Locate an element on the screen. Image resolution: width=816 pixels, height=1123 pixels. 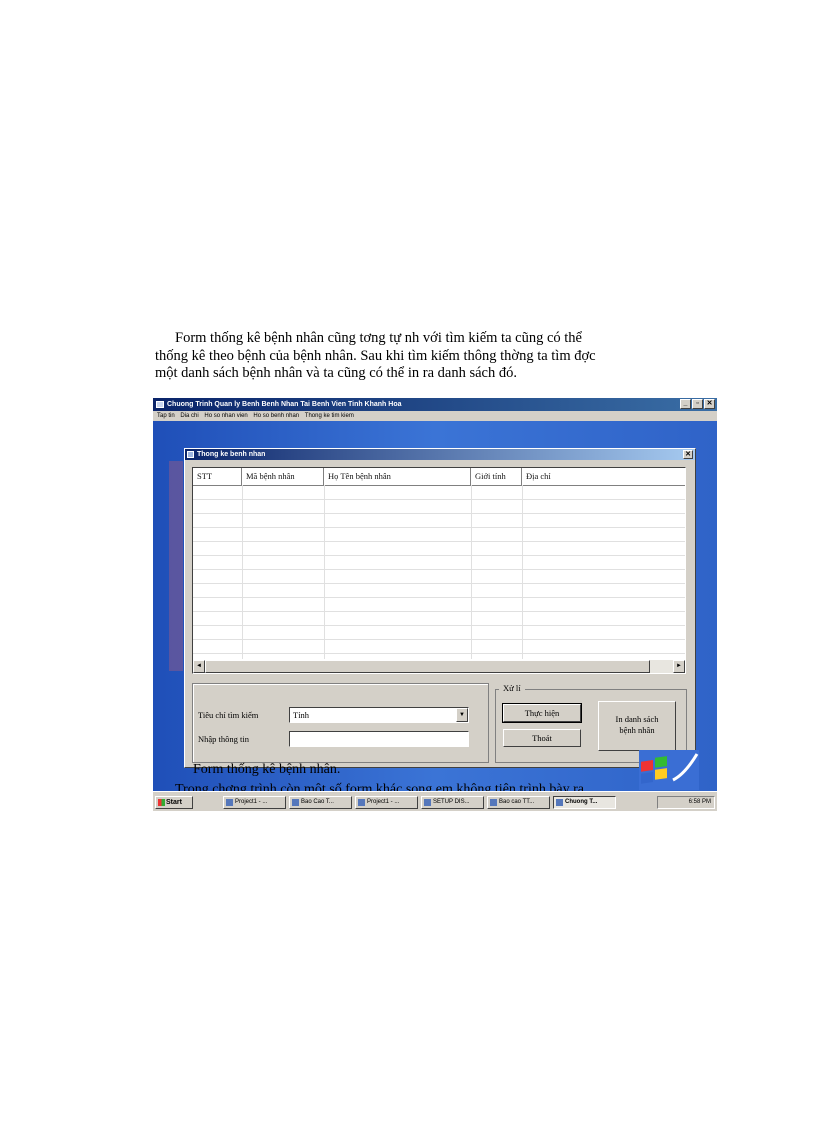
menu-thong-ke-tim-kiem: Thong ke tim kiem is located at coordinates (329, 416).